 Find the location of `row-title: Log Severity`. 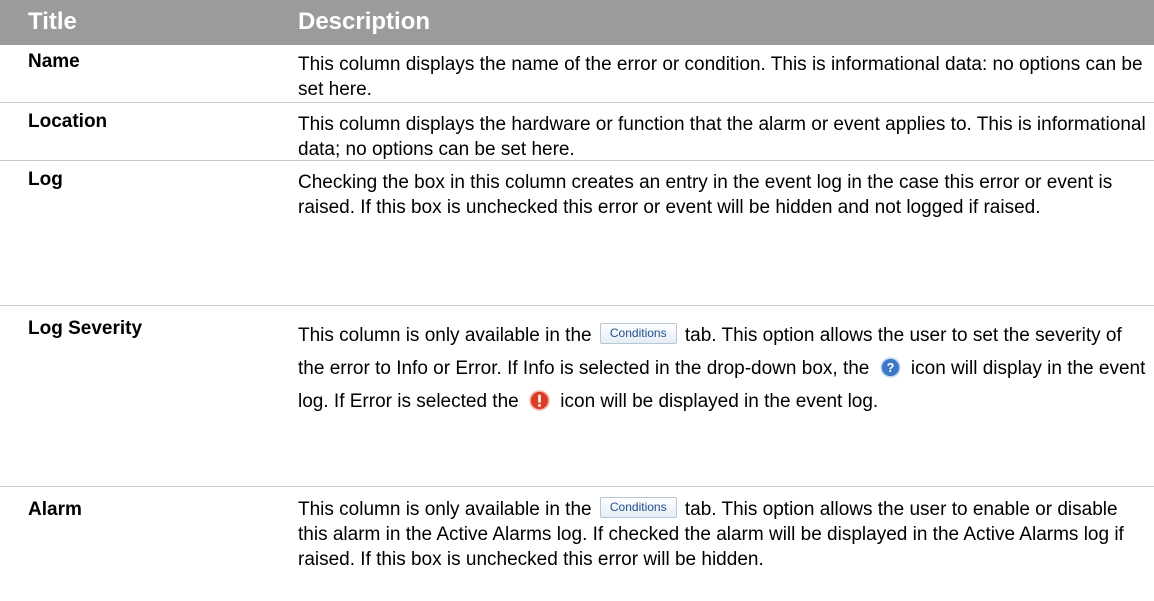

row-title: Log Severity is located at coordinates (85, 328).